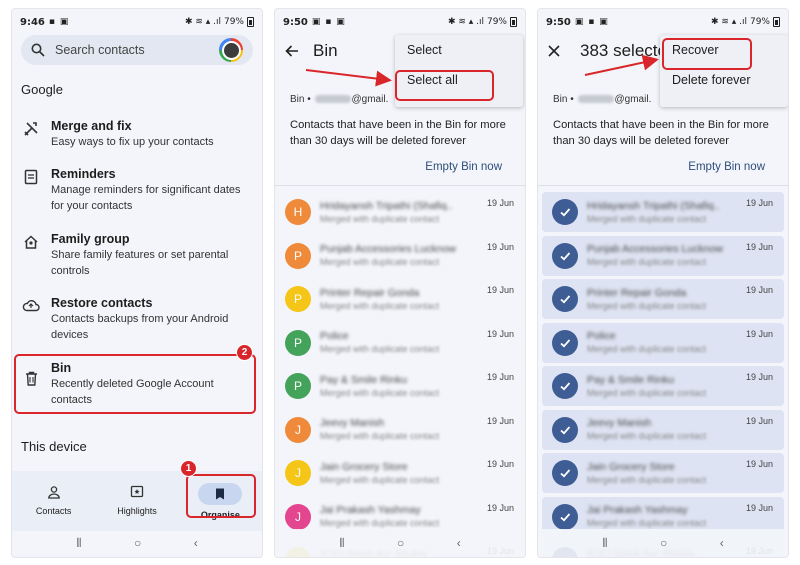 The height and width of the screenshot is (565, 800). I want to click on google-section-header: Google, so click(42, 89).